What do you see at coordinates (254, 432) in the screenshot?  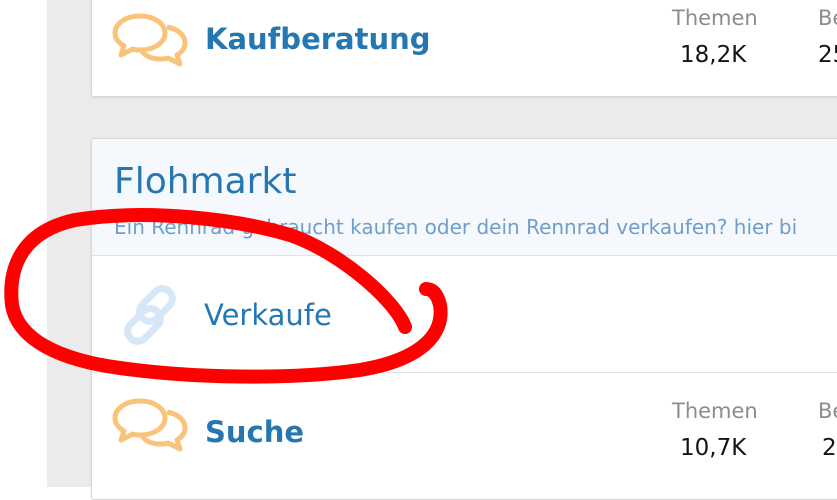 I see `forum-title-suche: Suche` at bounding box center [254, 432].